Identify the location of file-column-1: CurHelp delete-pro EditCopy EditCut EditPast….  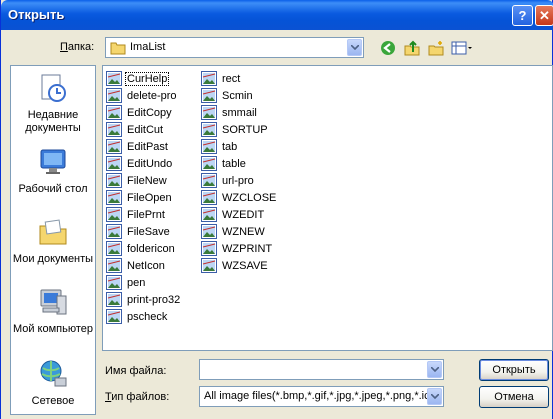
(144, 197).